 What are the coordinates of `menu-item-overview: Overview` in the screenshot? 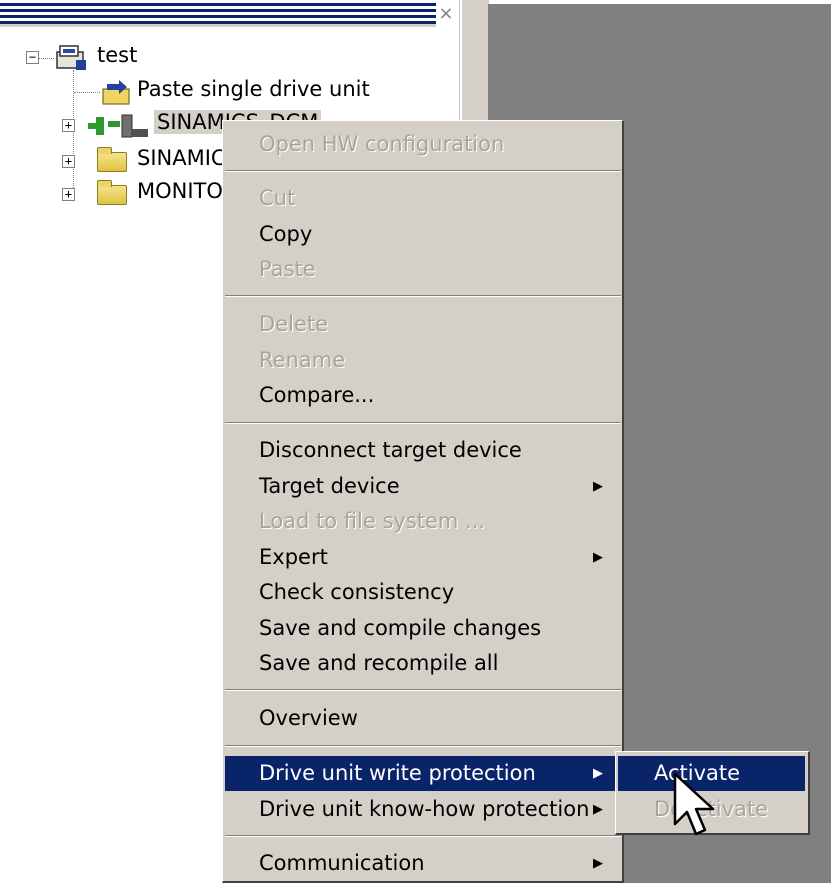 It's located at (423, 718).